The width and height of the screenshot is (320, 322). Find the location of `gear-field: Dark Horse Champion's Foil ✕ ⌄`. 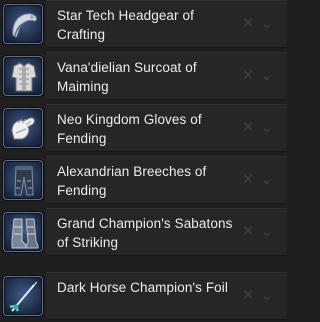

gear-field: Dark Horse Champion's Foil ✕ ⌄ is located at coordinates (166, 296).